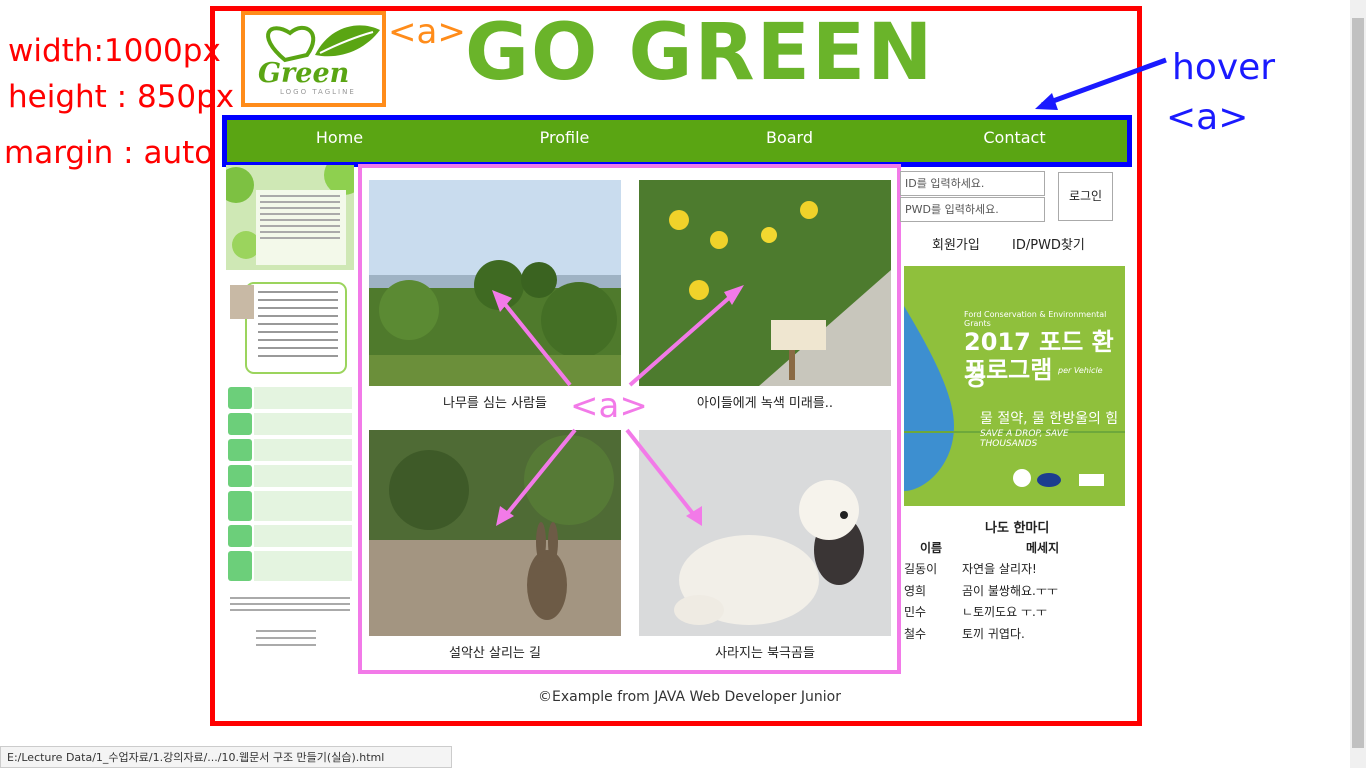 Image resolution: width=1366 pixels, height=769 pixels. What do you see at coordinates (1024, 439) in the screenshot?
I see `ad-slogan-sub: SAVE A DROP, SAVE THOUSANDS` at bounding box center [1024, 439].